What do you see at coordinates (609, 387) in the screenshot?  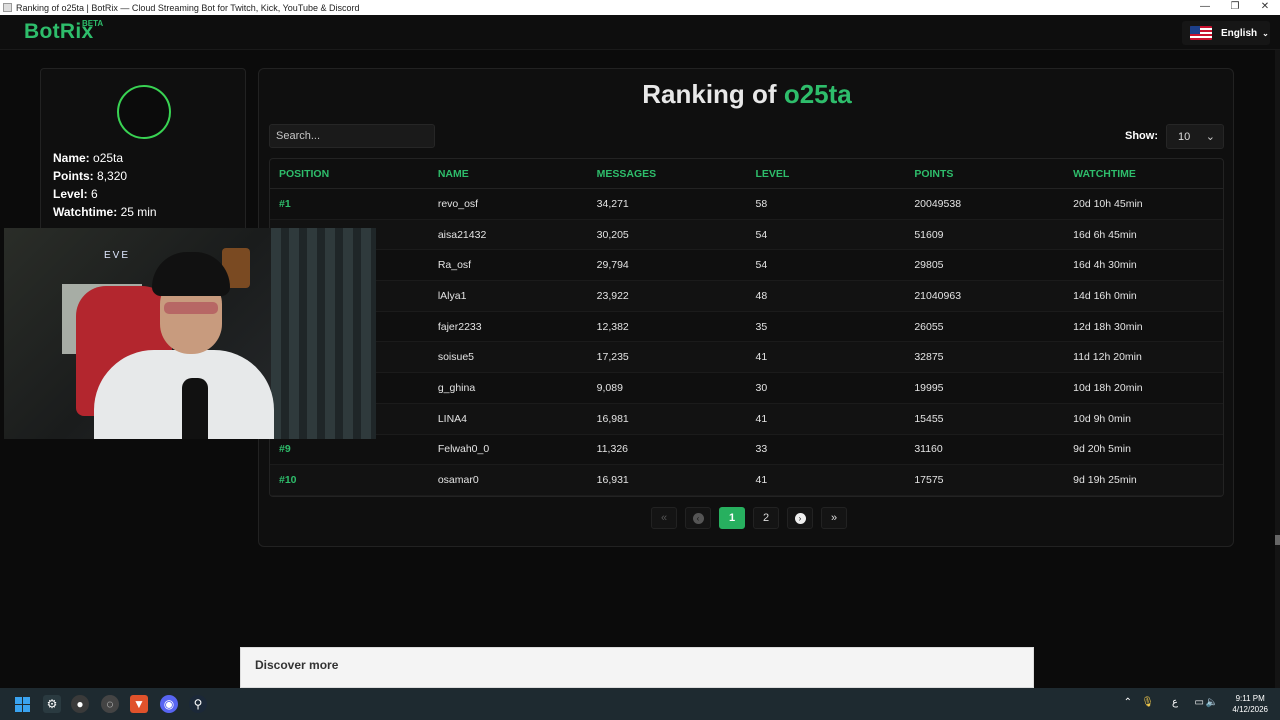 I see `cell-messages: 9,089` at bounding box center [609, 387].